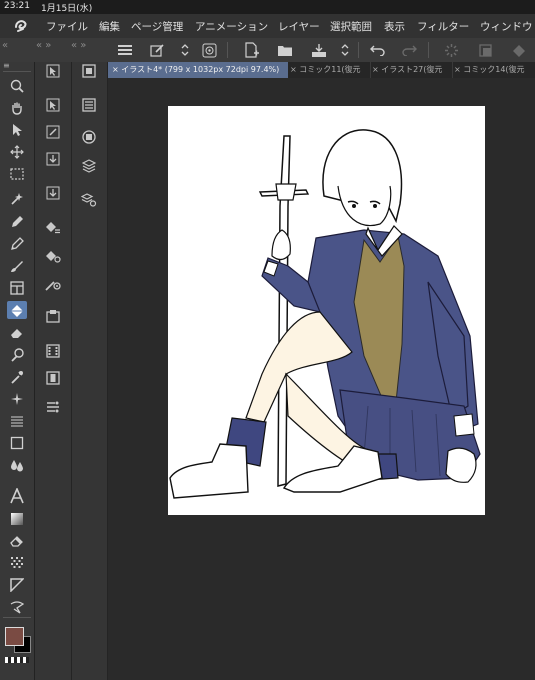 The image size is (535, 680). What do you see at coordinates (53, 105) in the screenshot?
I see `layer-operation-icon` at bounding box center [53, 105].